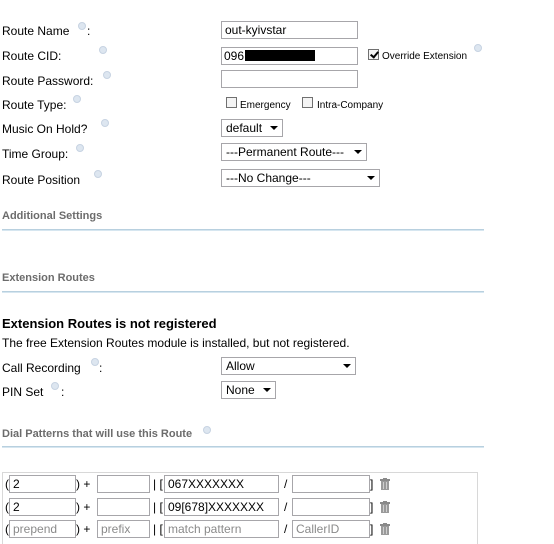  I want to click on time-group-label: Time Group:, so click(35, 154).